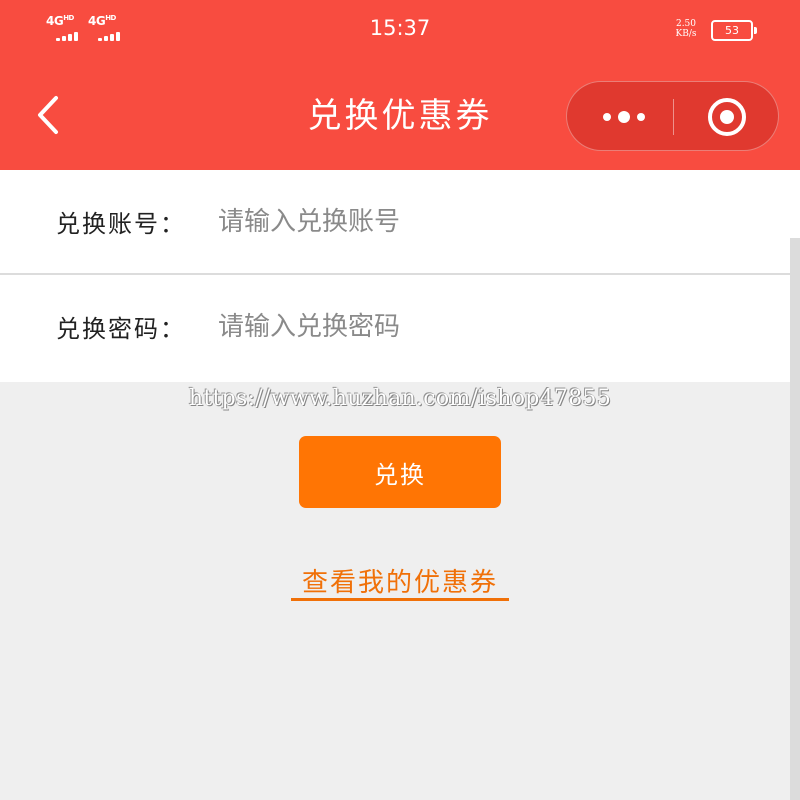 Image resolution: width=800 pixels, height=800 pixels. What do you see at coordinates (686, 34) in the screenshot?
I see `network-speed-unit: KB/s` at bounding box center [686, 34].